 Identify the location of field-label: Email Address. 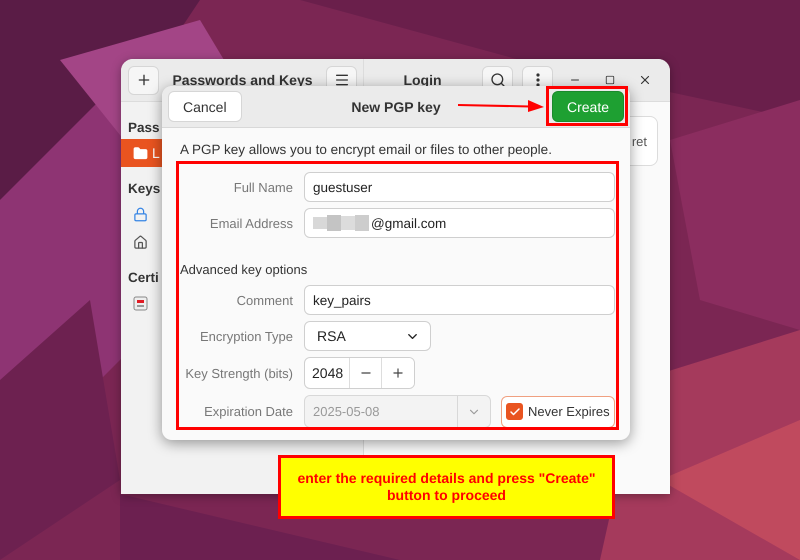
(250, 223).